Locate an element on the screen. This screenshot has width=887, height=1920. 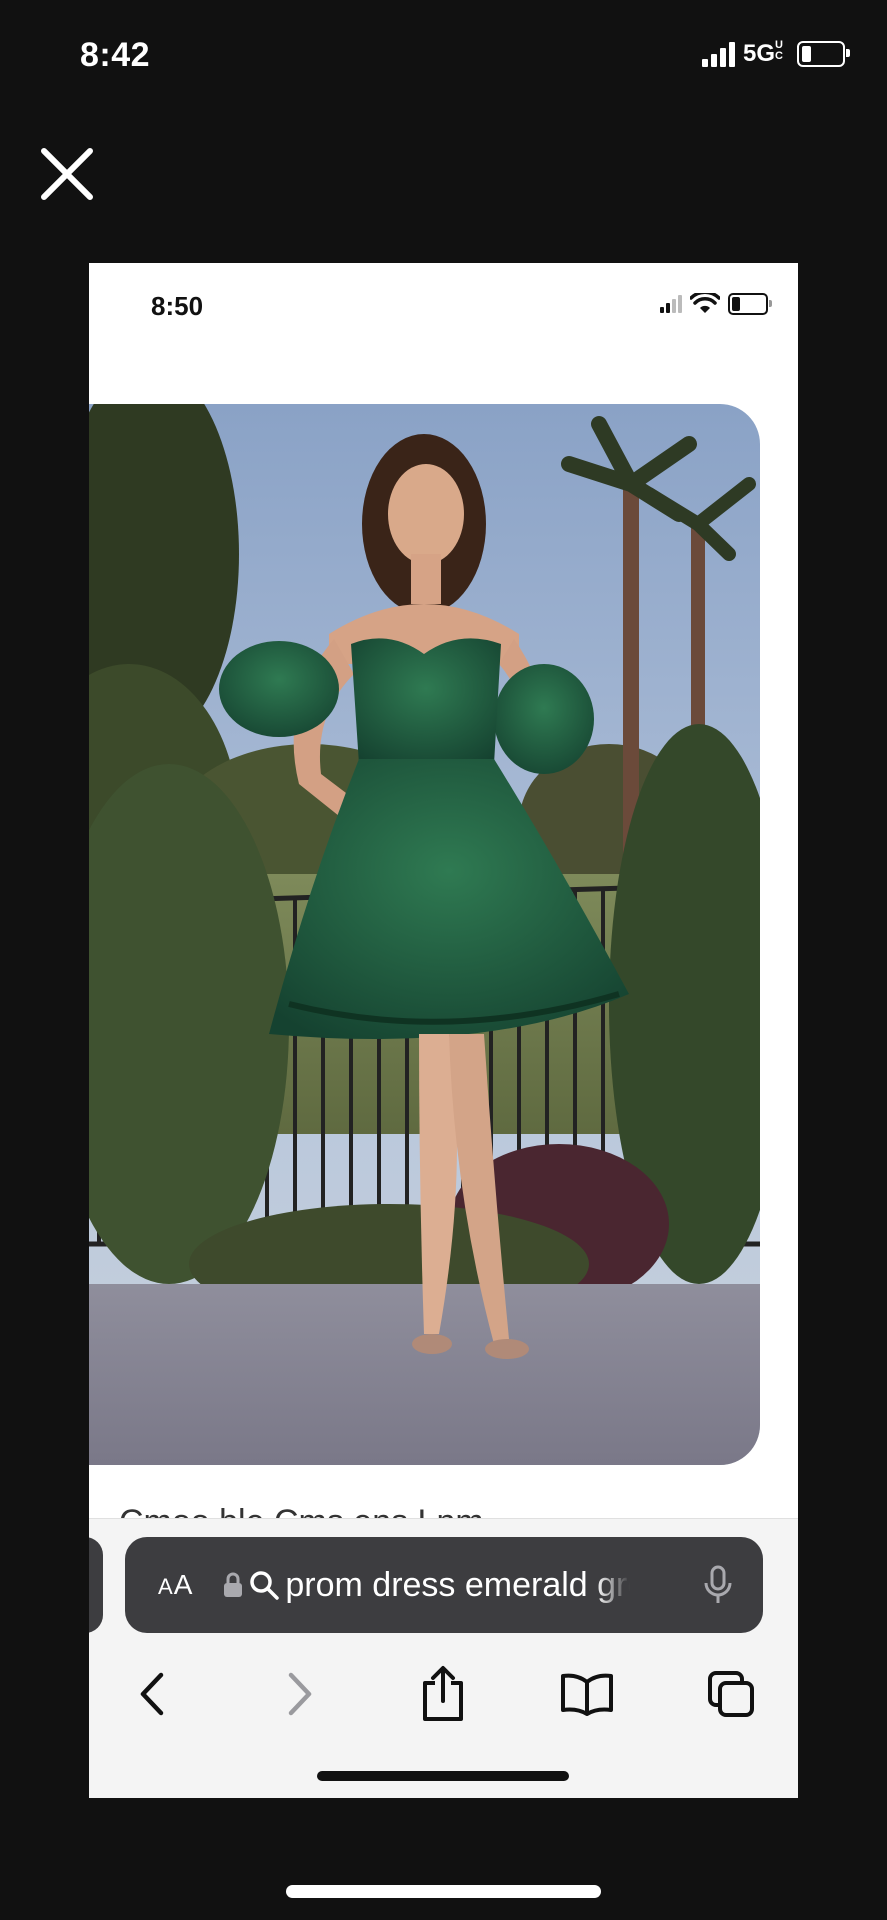
search-icon is located at coordinates (265, 1585).